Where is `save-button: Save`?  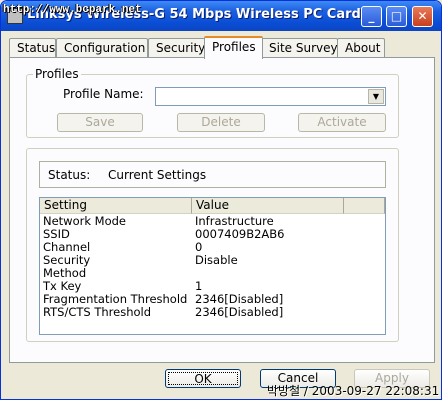 save-button: Save is located at coordinates (100, 122).